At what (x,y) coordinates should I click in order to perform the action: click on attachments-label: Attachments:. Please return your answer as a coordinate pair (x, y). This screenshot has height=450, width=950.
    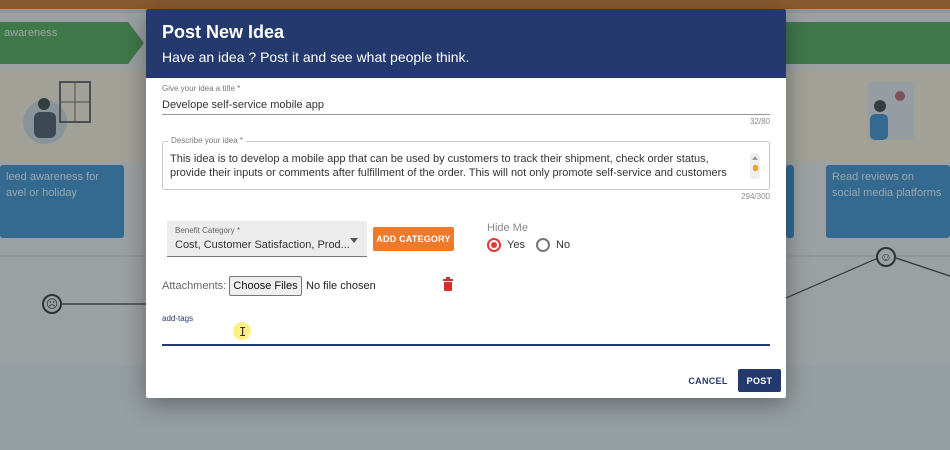
    Looking at the image, I should click on (194, 286).